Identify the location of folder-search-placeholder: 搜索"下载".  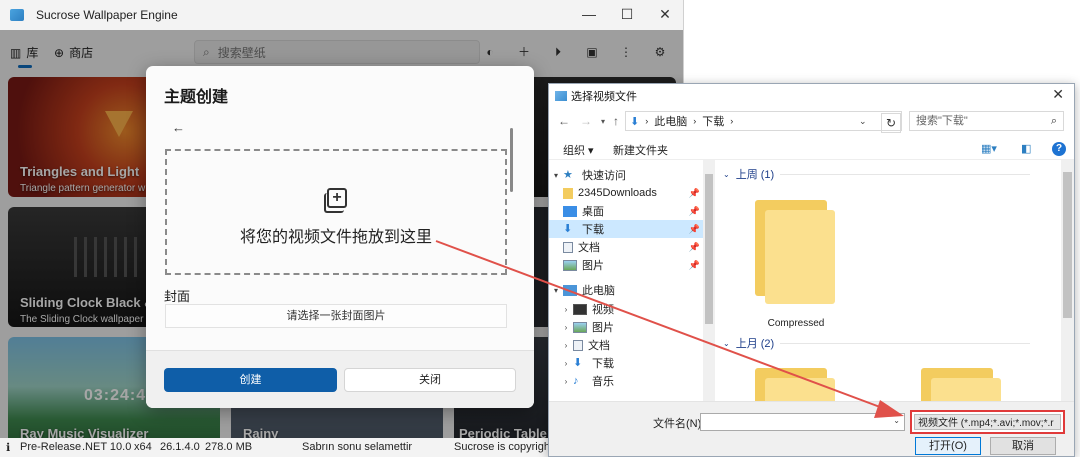
(942, 121).